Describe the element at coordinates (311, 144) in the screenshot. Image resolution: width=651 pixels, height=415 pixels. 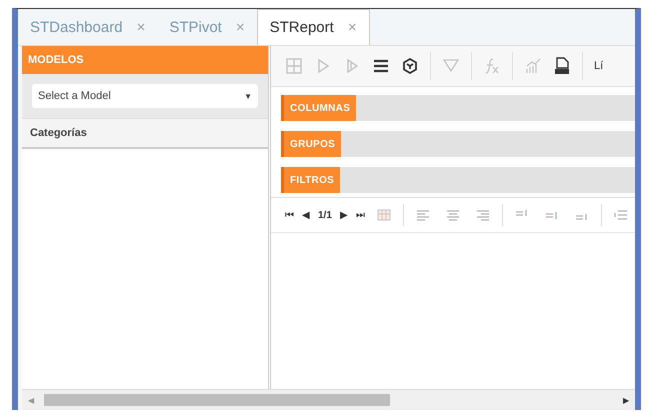
I see `zone-label: GRUPOS` at that location.